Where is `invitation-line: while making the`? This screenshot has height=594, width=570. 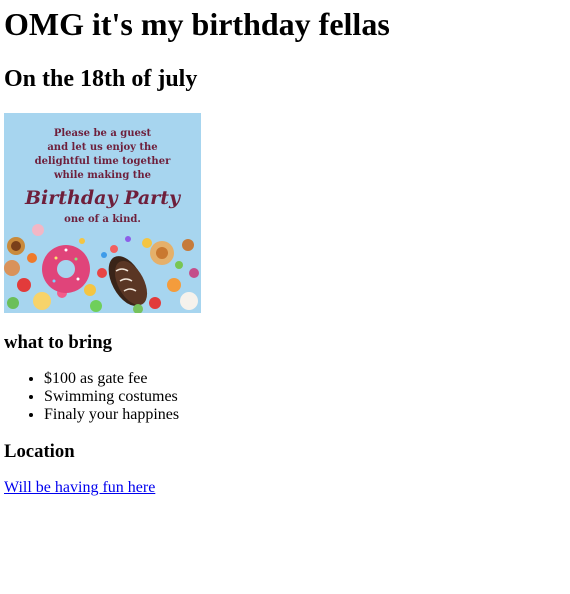
invitation-line: while making the is located at coordinates (102, 175).